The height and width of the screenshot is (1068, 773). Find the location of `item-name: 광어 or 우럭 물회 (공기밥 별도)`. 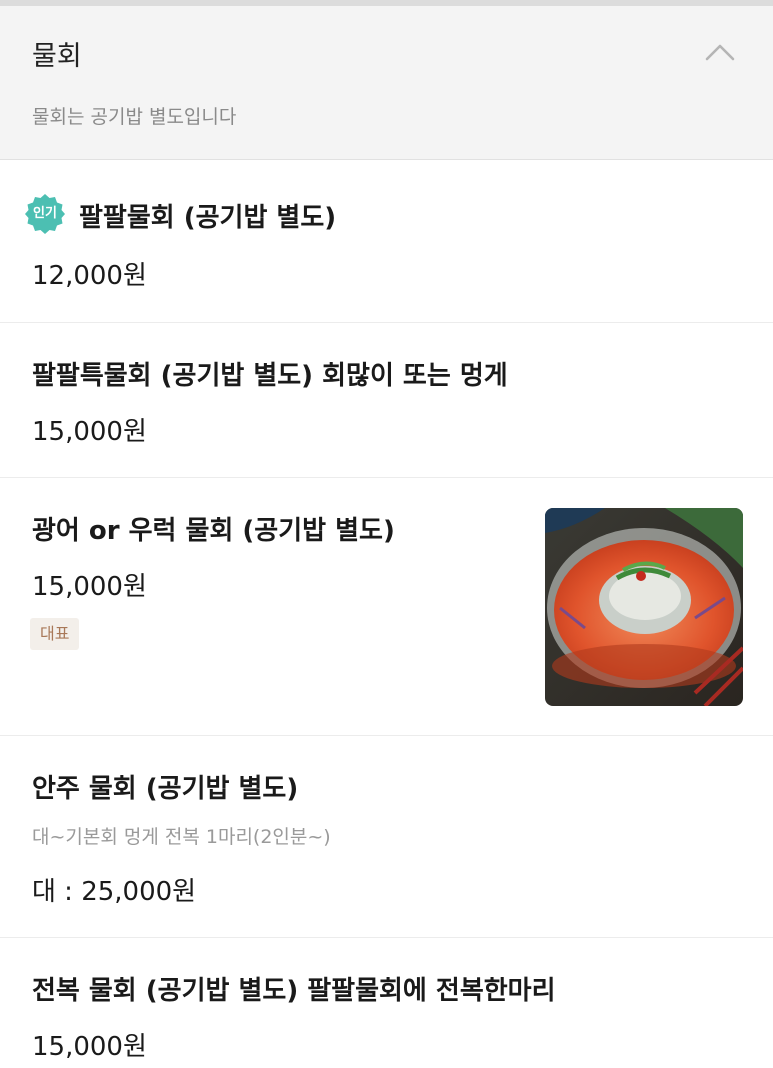

item-name: 광어 or 우럭 물회 (공기밥 별도) is located at coordinates (213, 531).